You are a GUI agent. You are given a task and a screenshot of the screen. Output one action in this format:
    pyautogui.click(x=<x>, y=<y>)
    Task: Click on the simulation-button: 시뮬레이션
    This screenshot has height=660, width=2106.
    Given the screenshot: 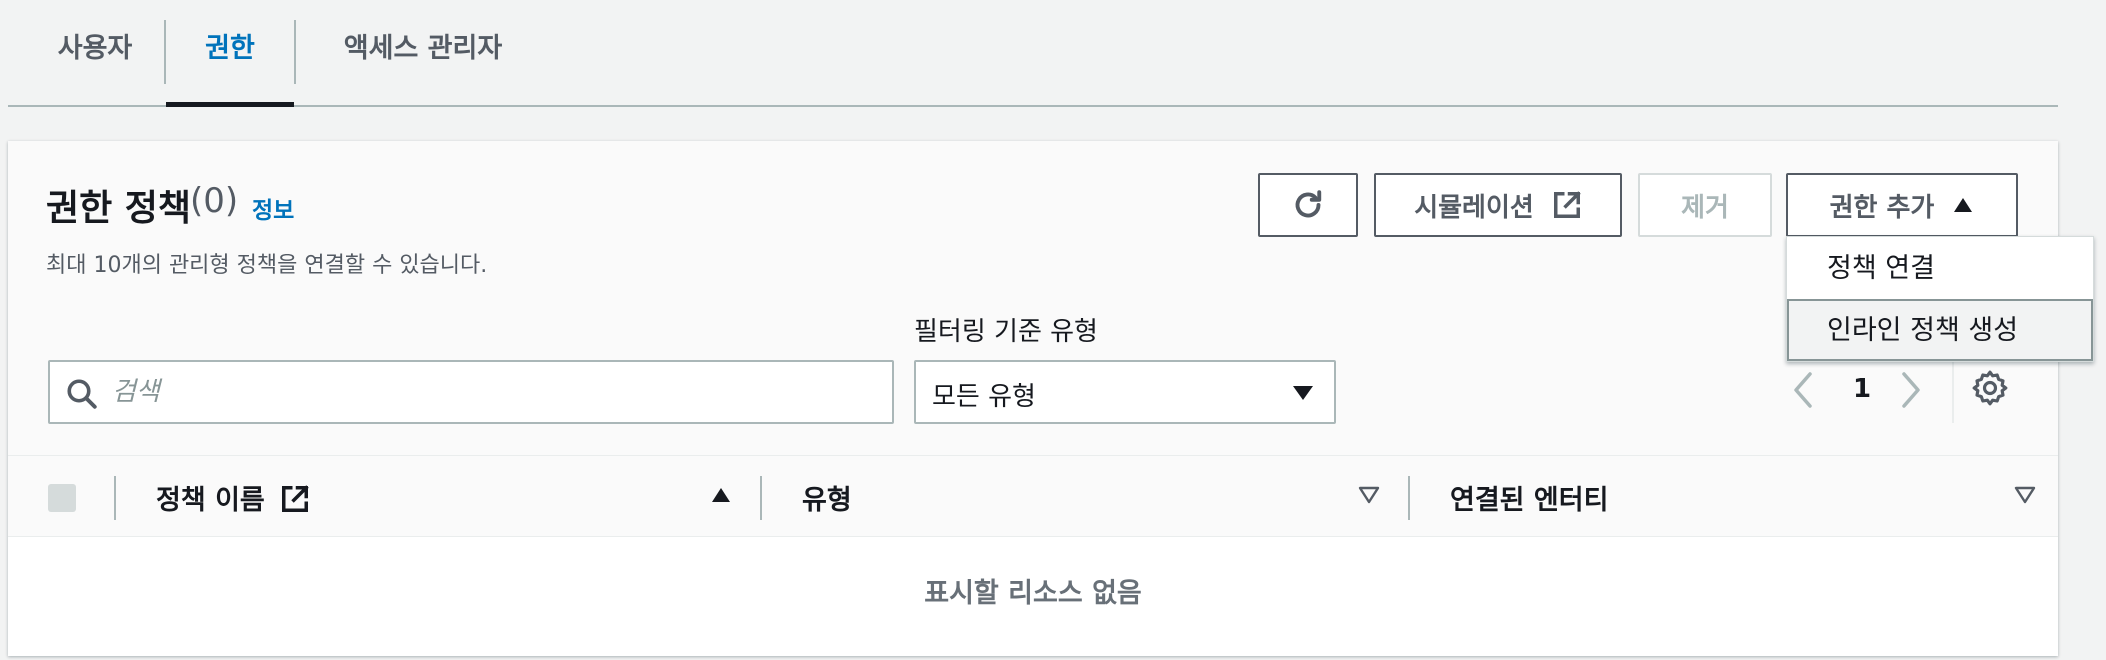 What is the action you would take?
    pyautogui.click(x=1498, y=205)
    